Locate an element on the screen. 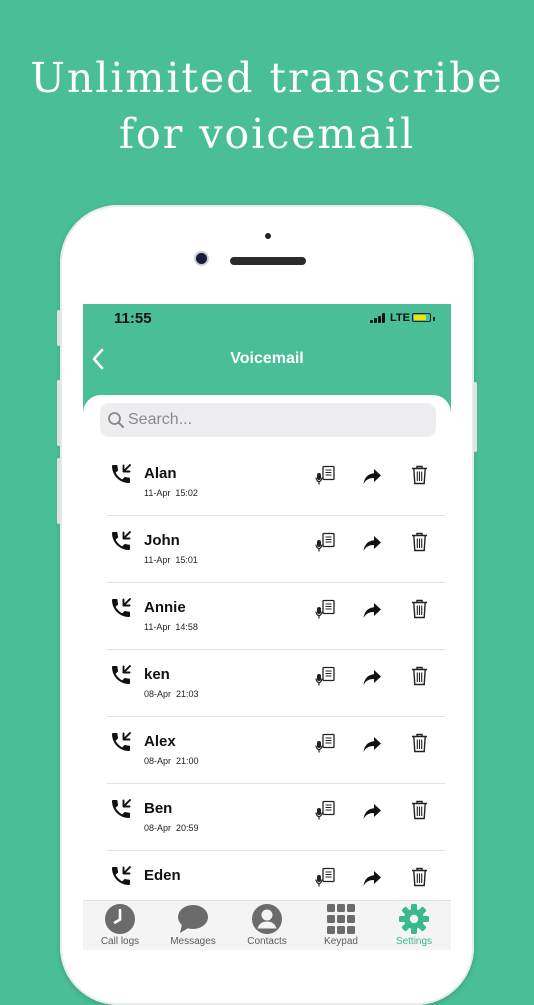 This screenshot has width=534, height=1005. voicemail-time: 15:01 is located at coordinates (186, 560).